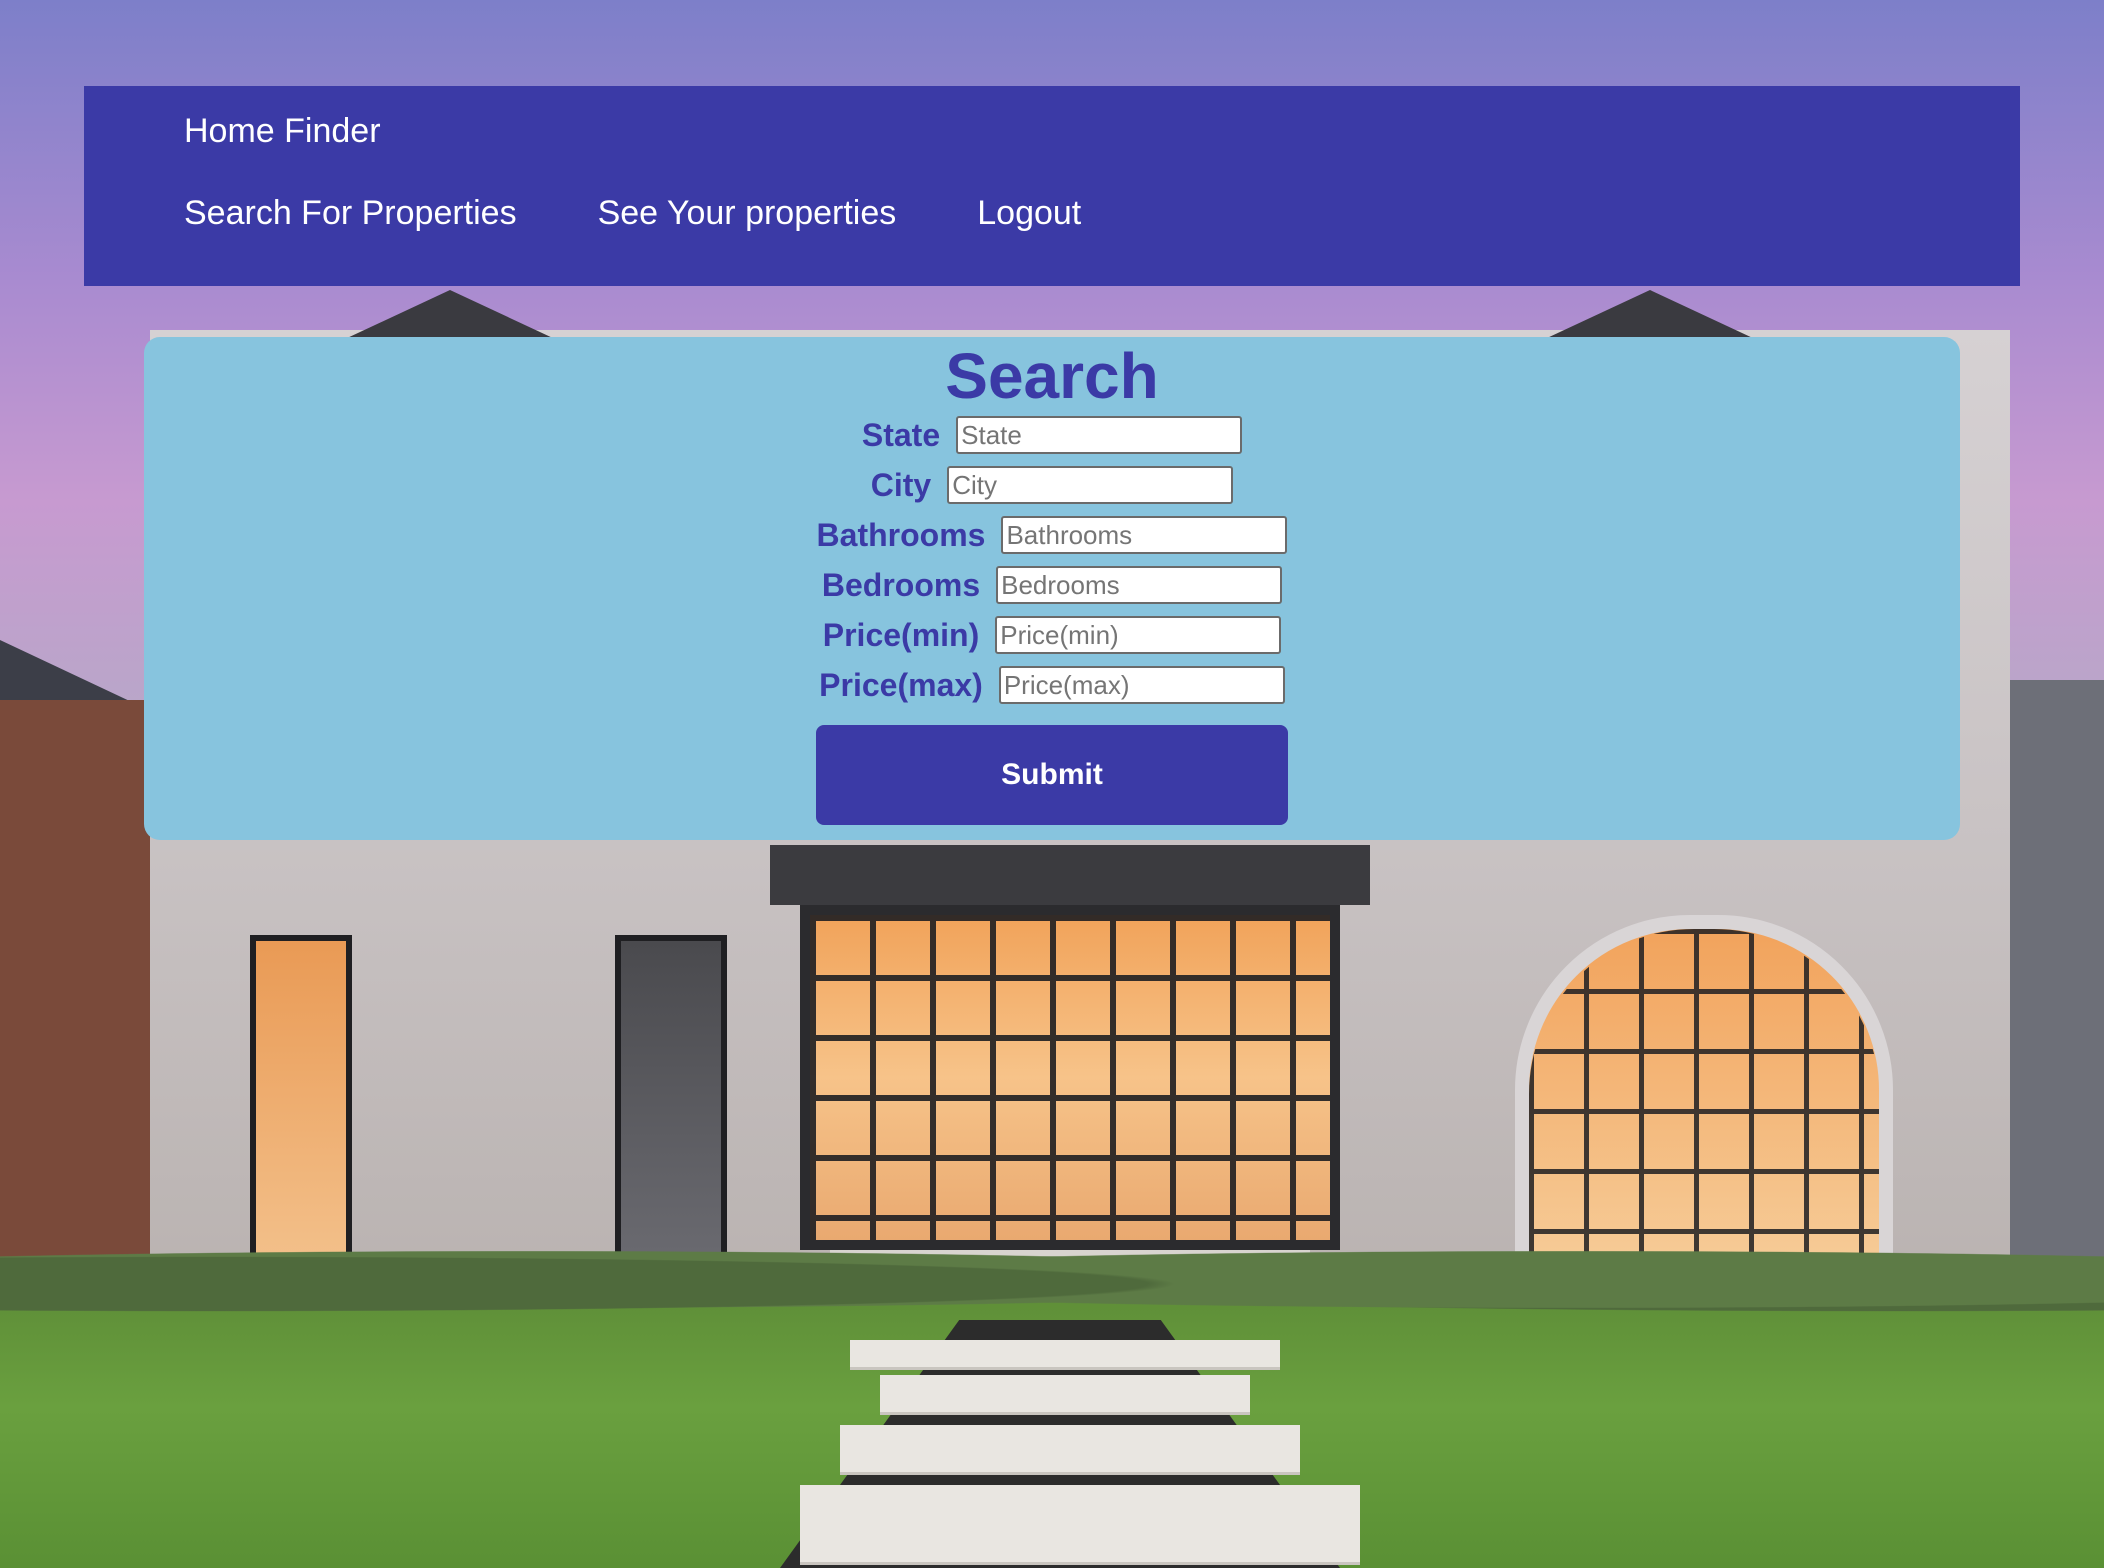  I want to click on bathrooms-label: Bathrooms, so click(901, 534).